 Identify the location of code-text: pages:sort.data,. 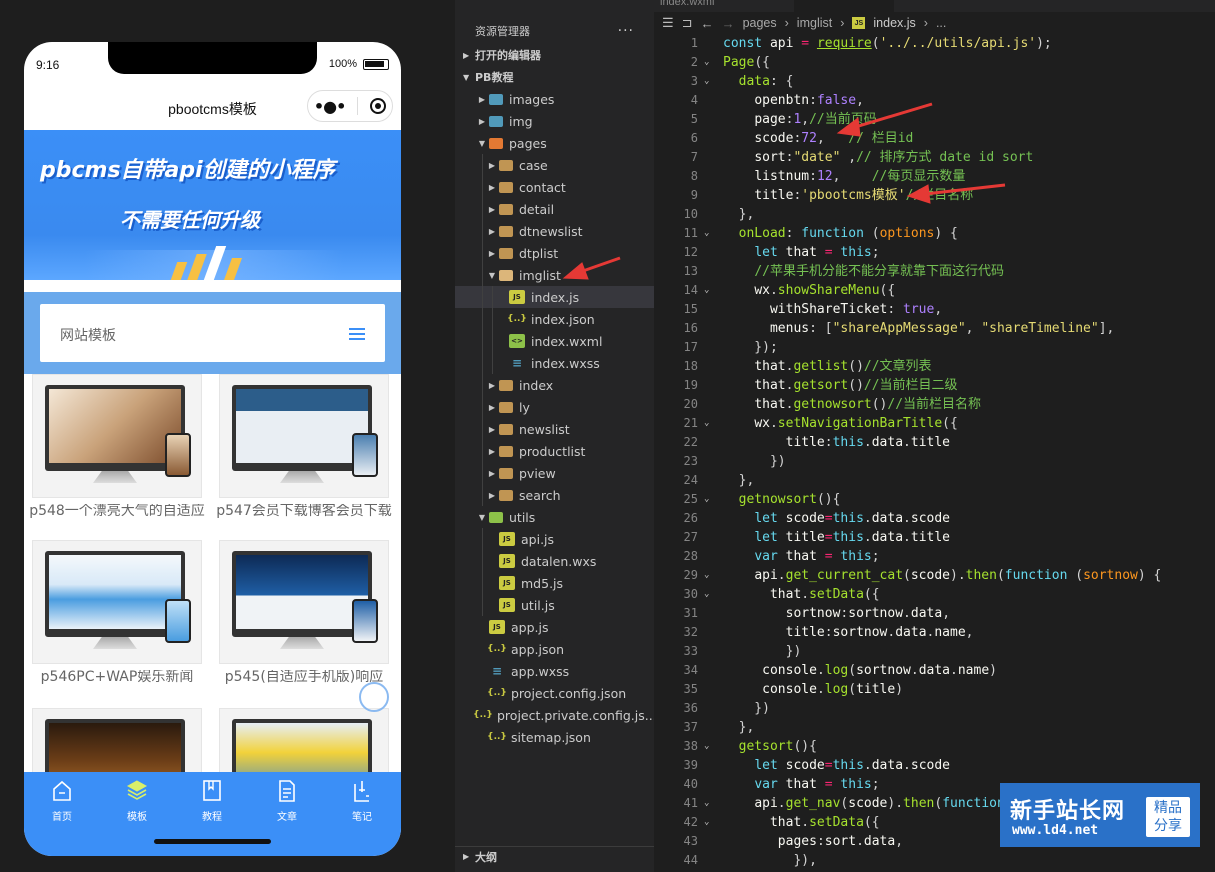
(813, 841).